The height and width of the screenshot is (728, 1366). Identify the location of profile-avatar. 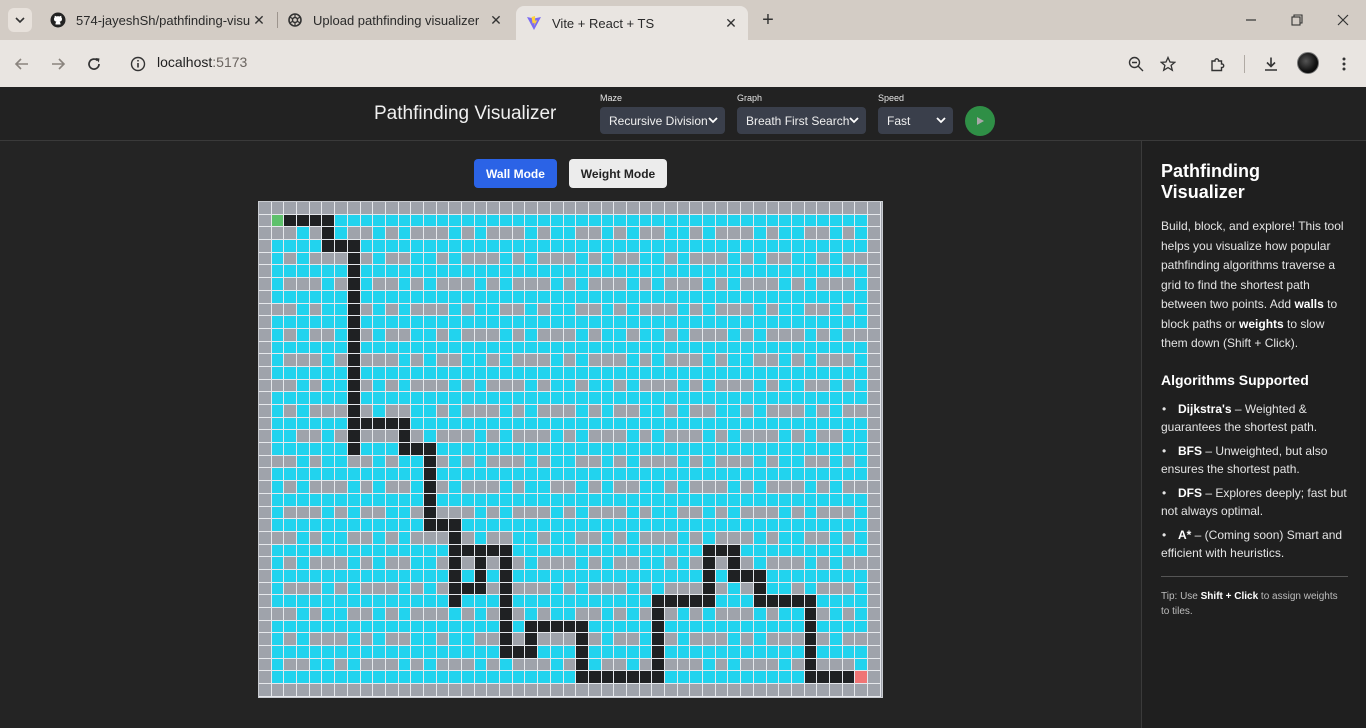
(1308, 63).